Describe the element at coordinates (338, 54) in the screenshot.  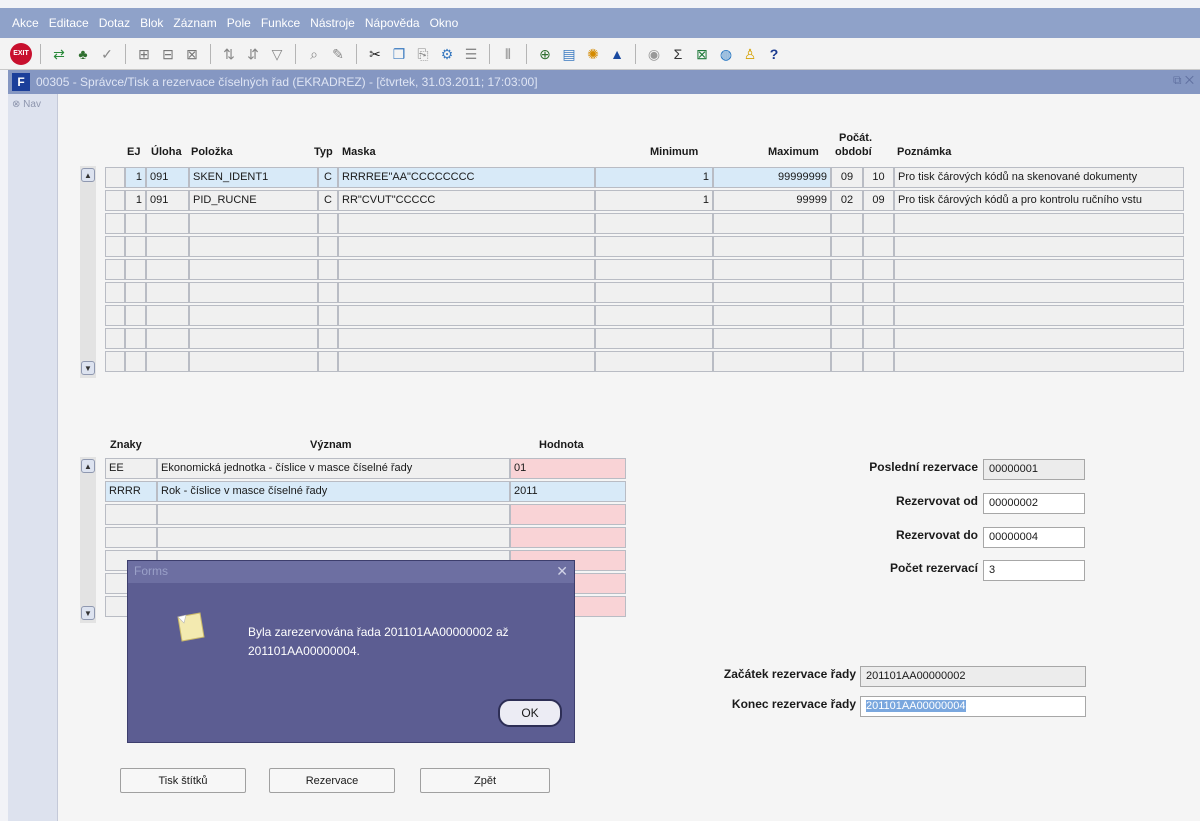
I see `edit-icon: ✎` at that location.